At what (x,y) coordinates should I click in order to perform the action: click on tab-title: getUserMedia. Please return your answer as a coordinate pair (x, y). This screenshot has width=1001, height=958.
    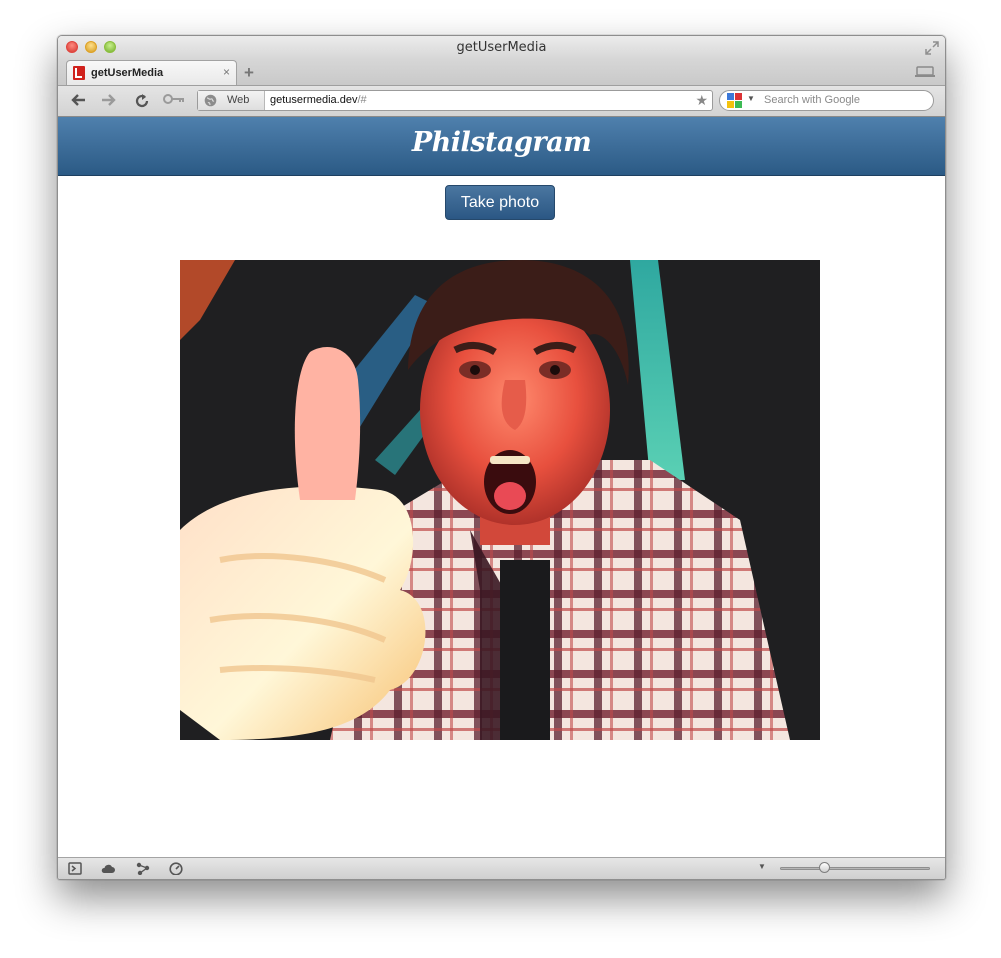
    Looking at the image, I should click on (127, 73).